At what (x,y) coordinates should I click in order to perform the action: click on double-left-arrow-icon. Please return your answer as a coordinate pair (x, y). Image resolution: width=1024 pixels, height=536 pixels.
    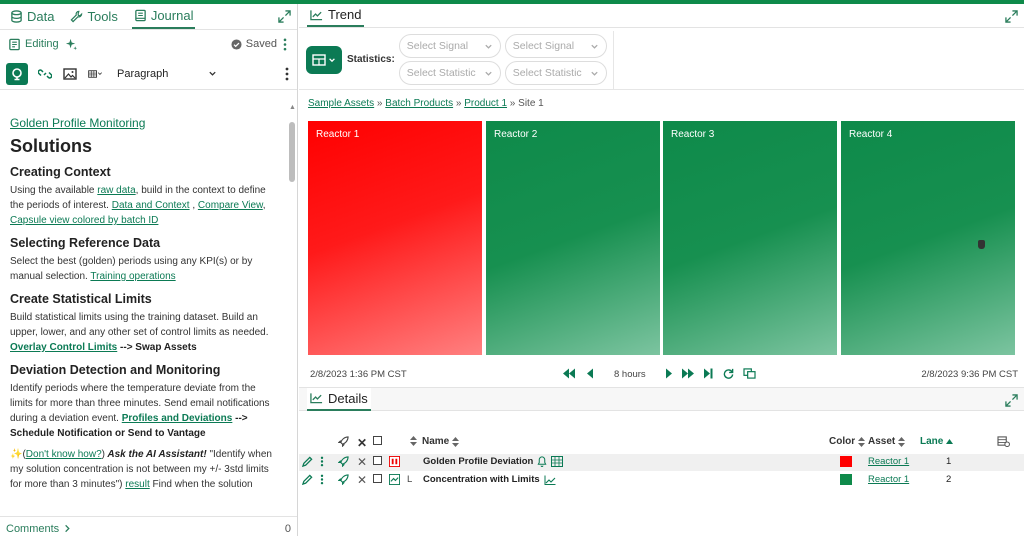
    Looking at the image, I should click on (569, 373).